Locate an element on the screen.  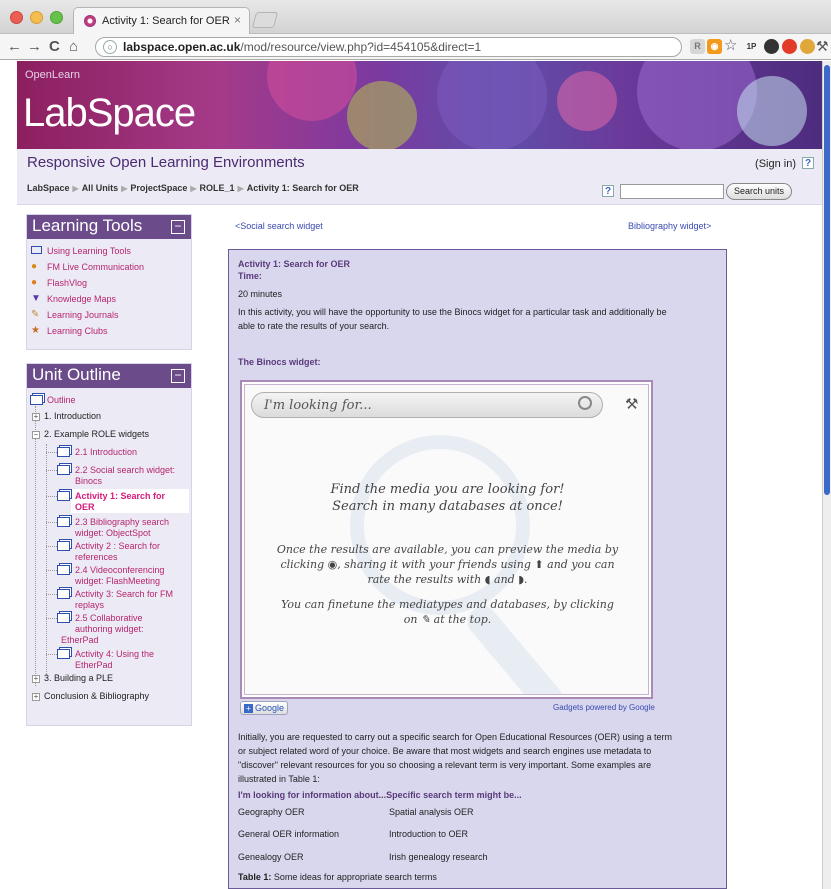
reader-extension-icon: R is located at coordinates (697, 46).